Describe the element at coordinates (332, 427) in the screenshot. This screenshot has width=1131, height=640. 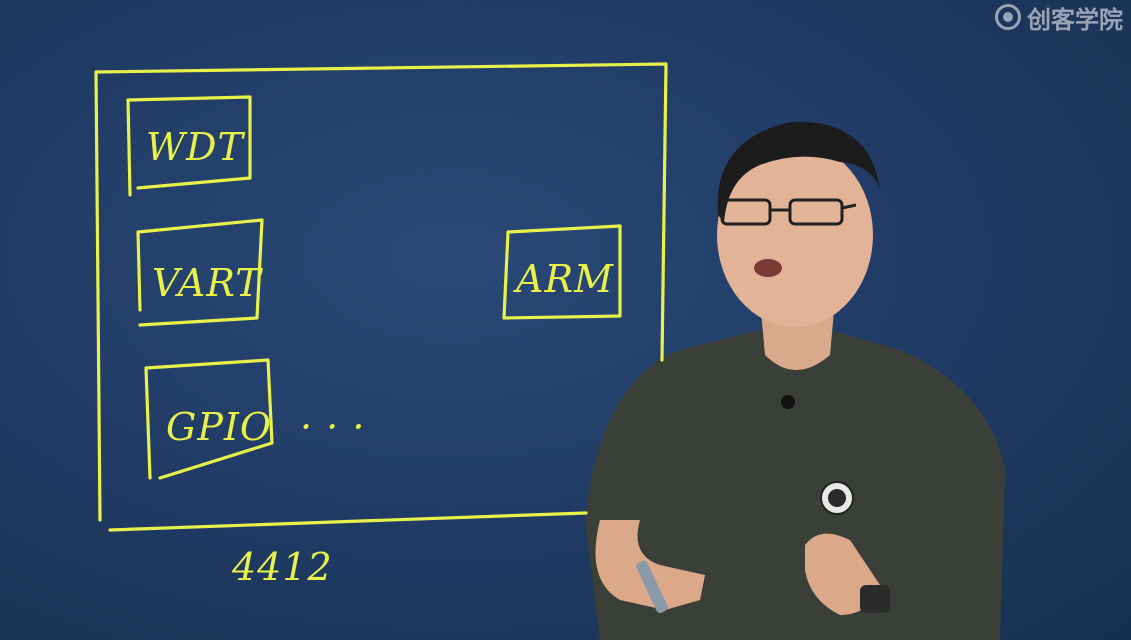
I see `ellipsis-mark: · · ·` at that location.